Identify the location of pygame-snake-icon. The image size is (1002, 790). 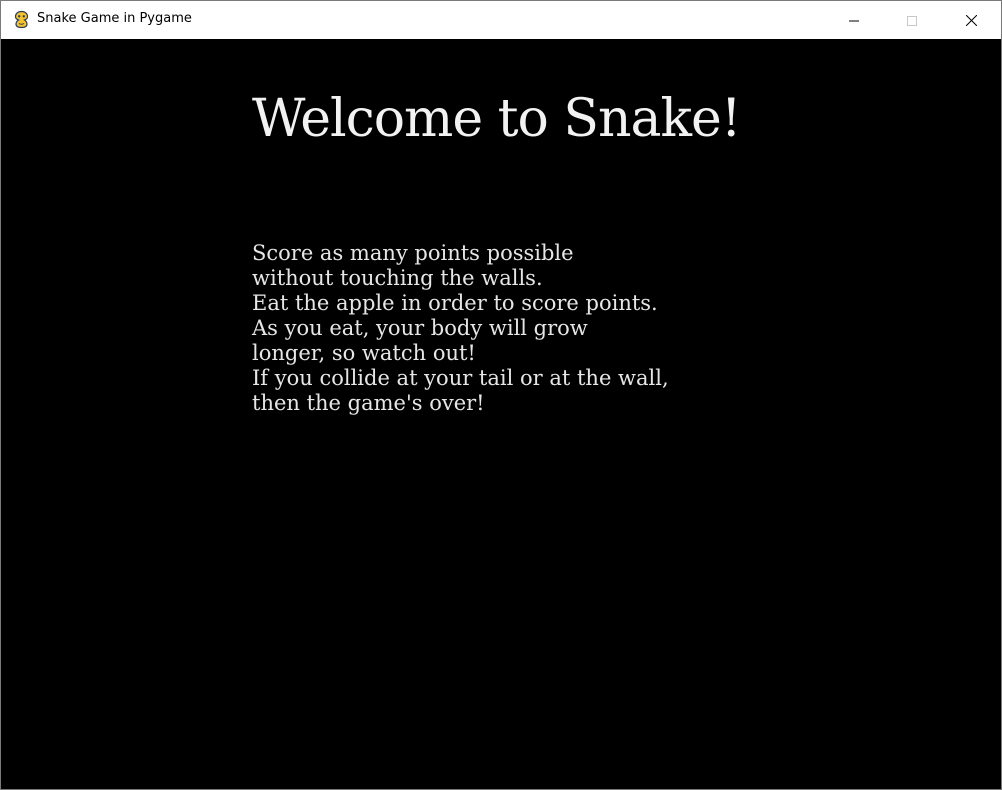
(21, 19).